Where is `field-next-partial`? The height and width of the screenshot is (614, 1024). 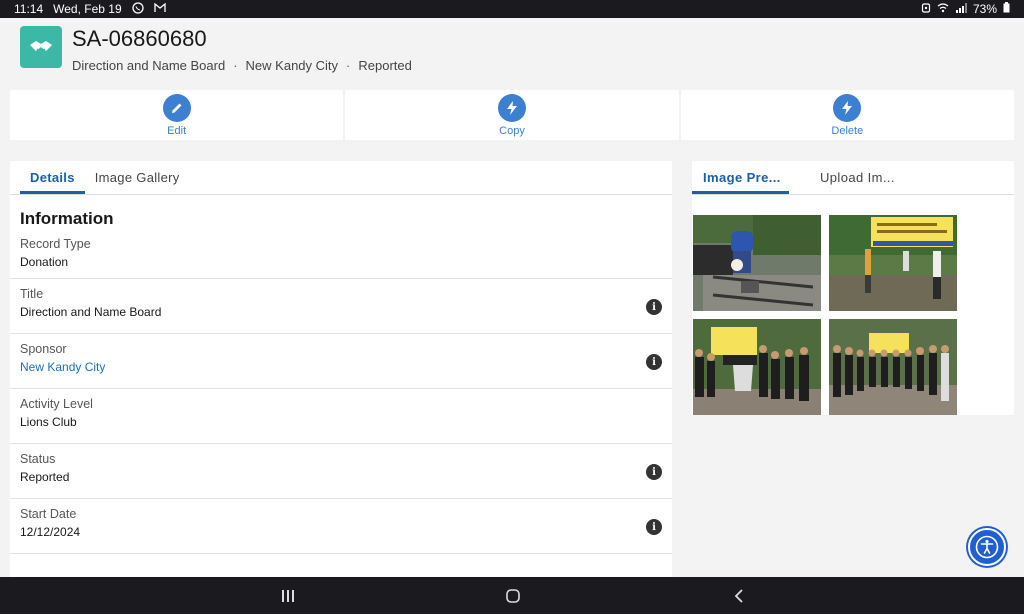
field-next-partial is located at coordinates (341, 565).